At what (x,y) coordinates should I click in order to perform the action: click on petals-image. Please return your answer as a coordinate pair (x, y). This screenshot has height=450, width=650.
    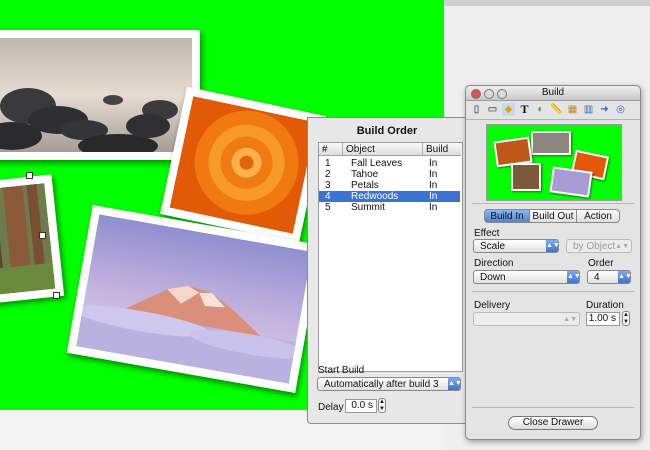
    Looking at the image, I should click on (243, 165).